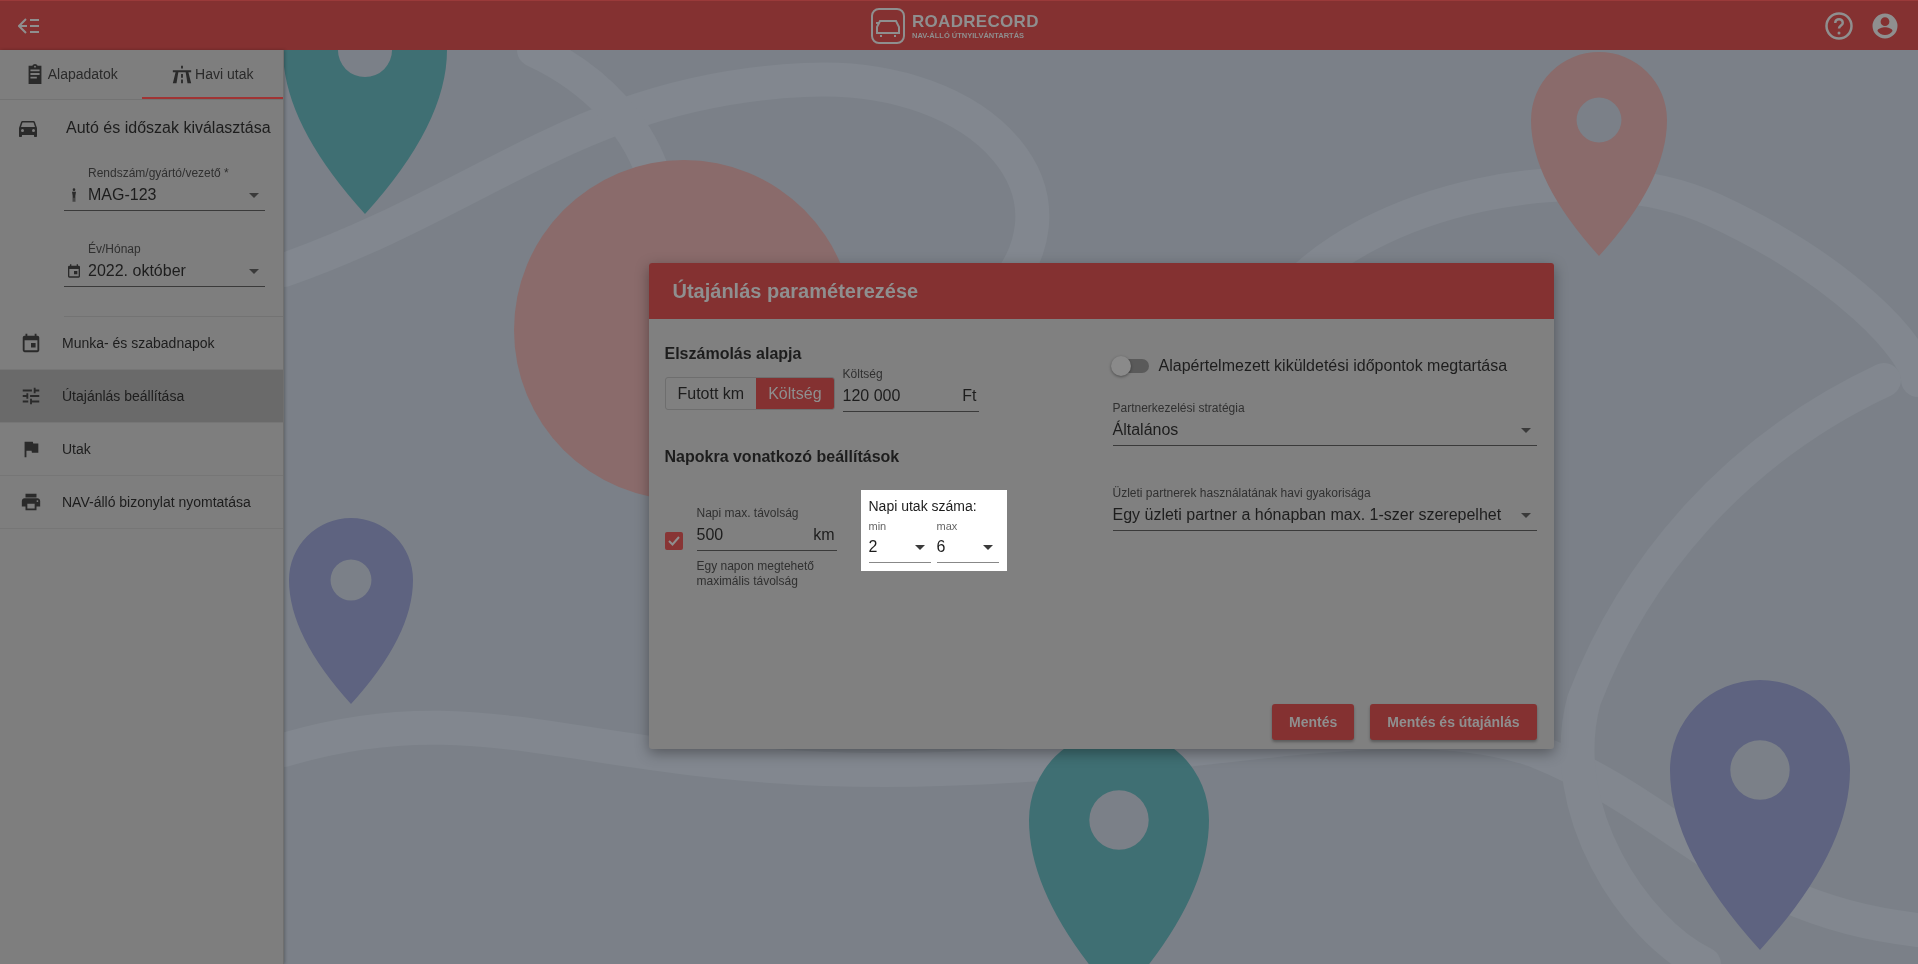 The height and width of the screenshot is (964, 1918). I want to click on sliders-icon, so click(31, 396).